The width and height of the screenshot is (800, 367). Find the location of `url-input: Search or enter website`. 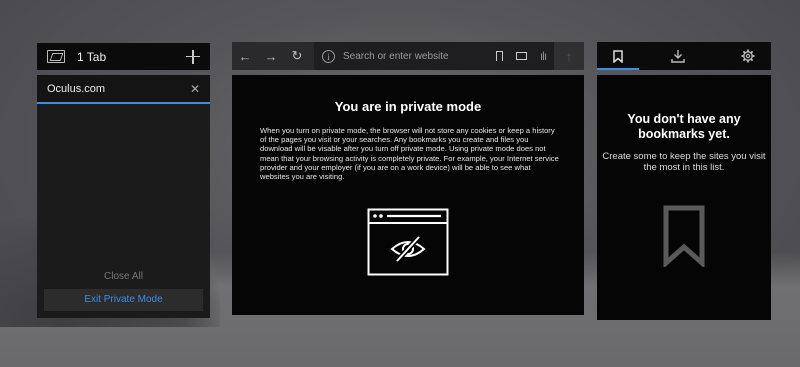

url-input: Search or enter website is located at coordinates (415, 56).